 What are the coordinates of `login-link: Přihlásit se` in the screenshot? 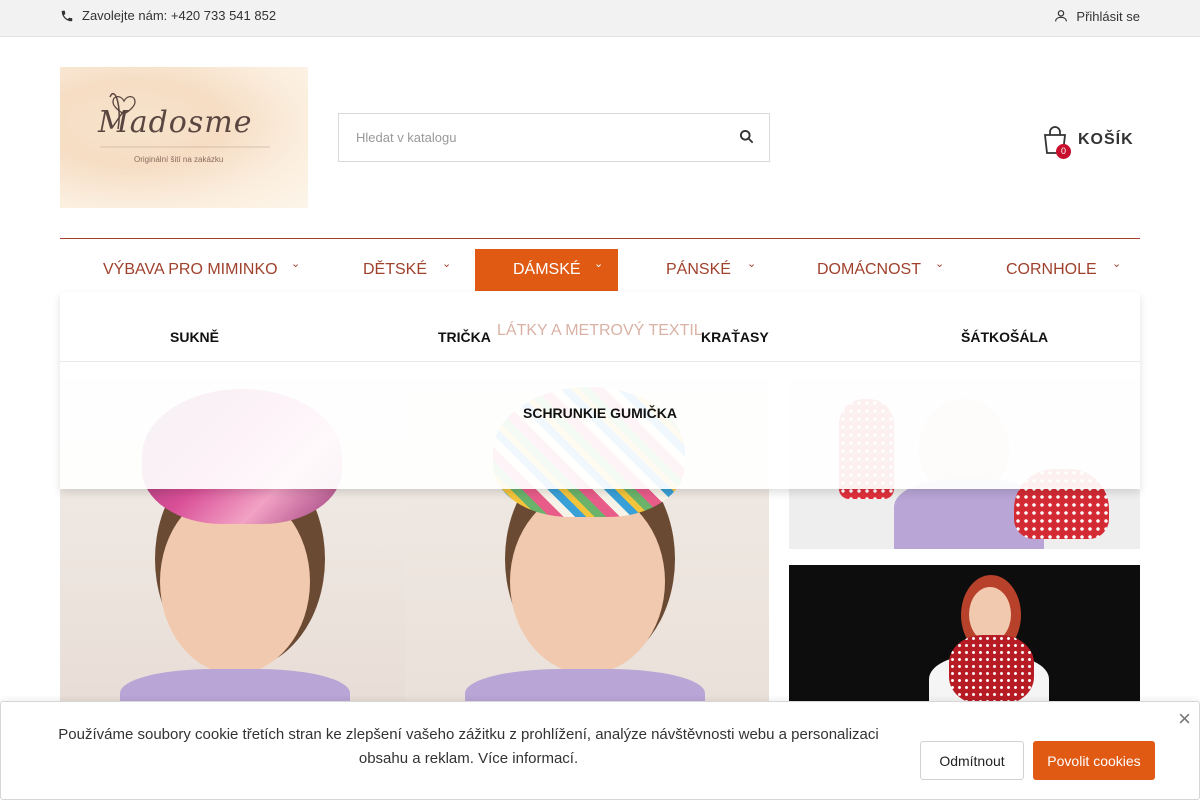 It's located at (1096, 16).